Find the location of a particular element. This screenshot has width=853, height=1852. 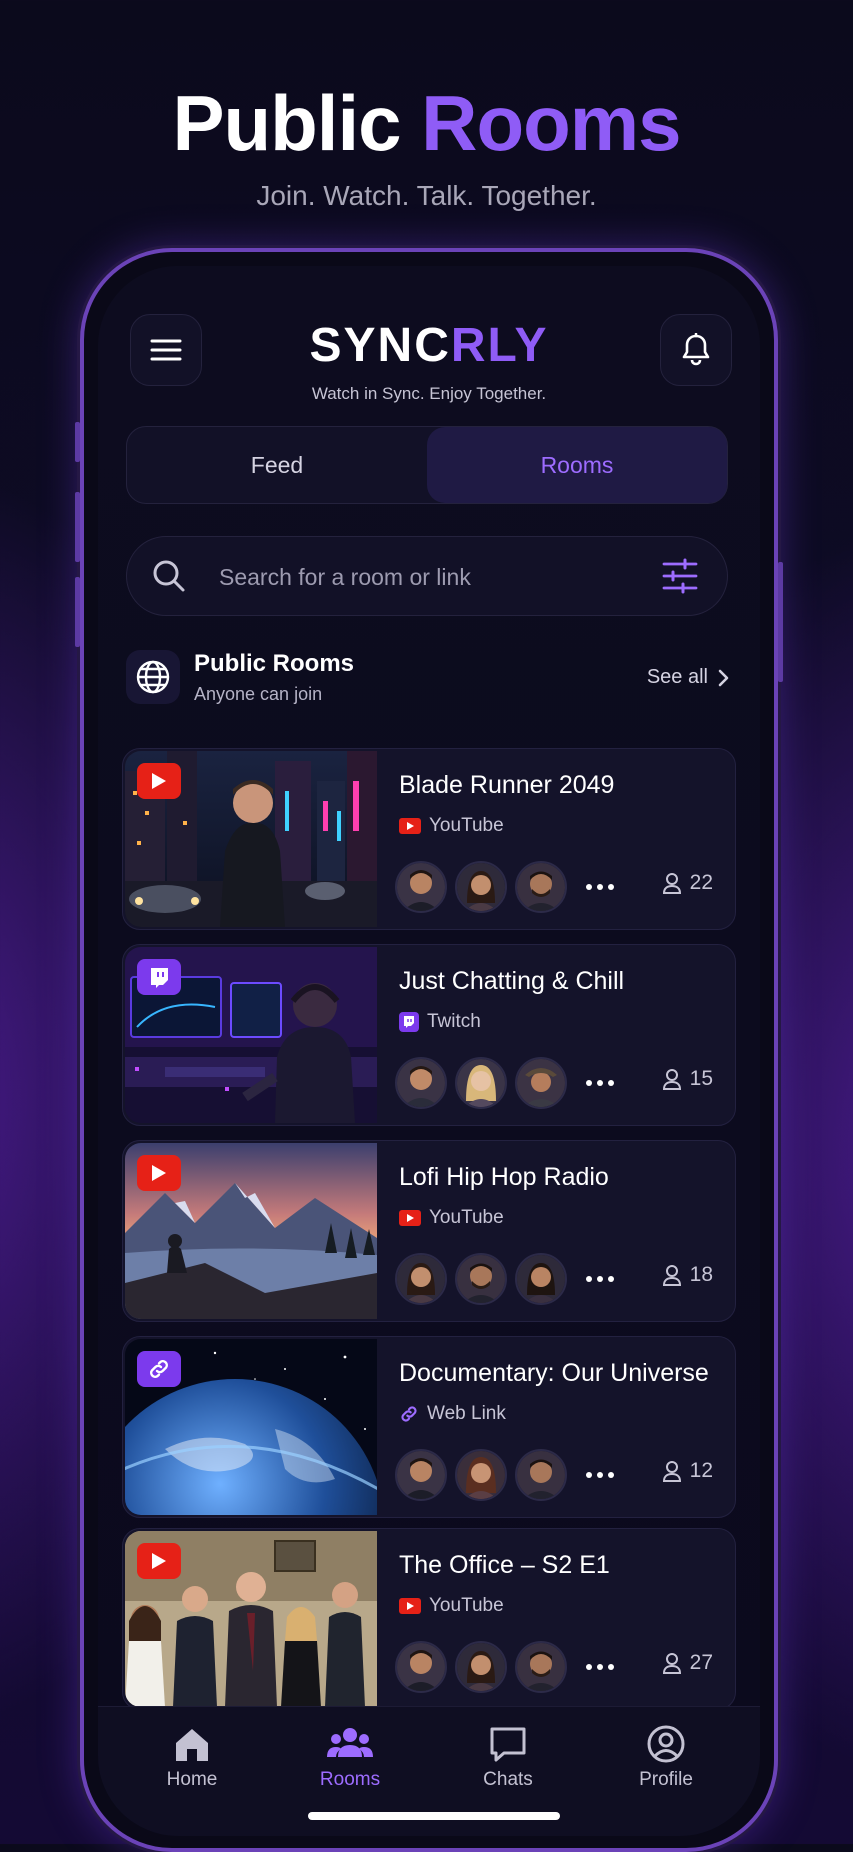

tab-label: Home is located at coordinates (192, 1779).